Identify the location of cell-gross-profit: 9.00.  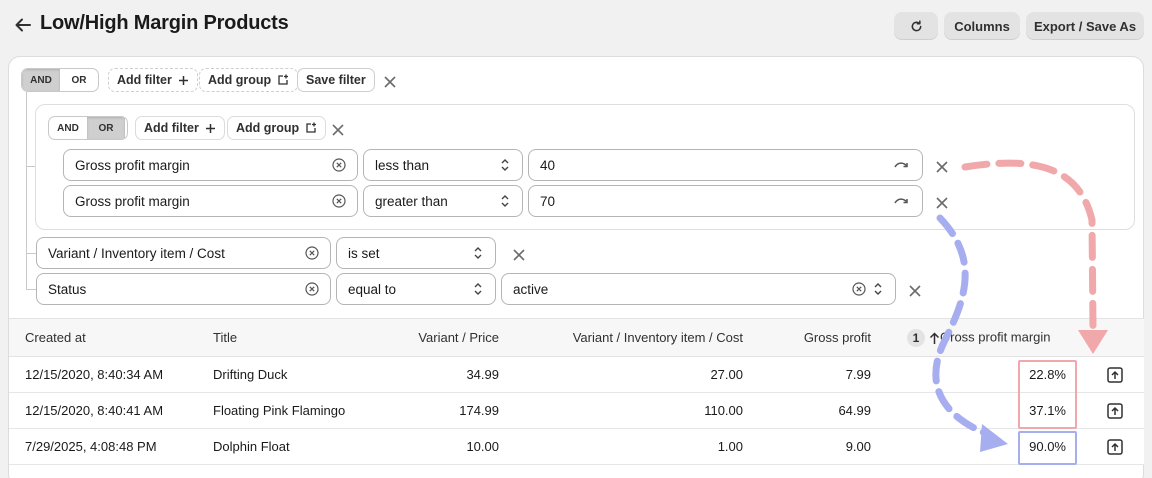
(858, 446).